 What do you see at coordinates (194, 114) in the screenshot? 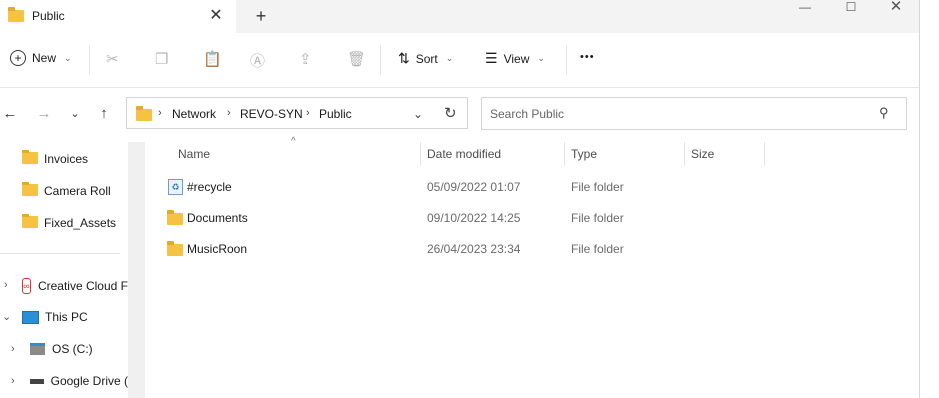
I see `breadcrumb-network: Network` at bounding box center [194, 114].